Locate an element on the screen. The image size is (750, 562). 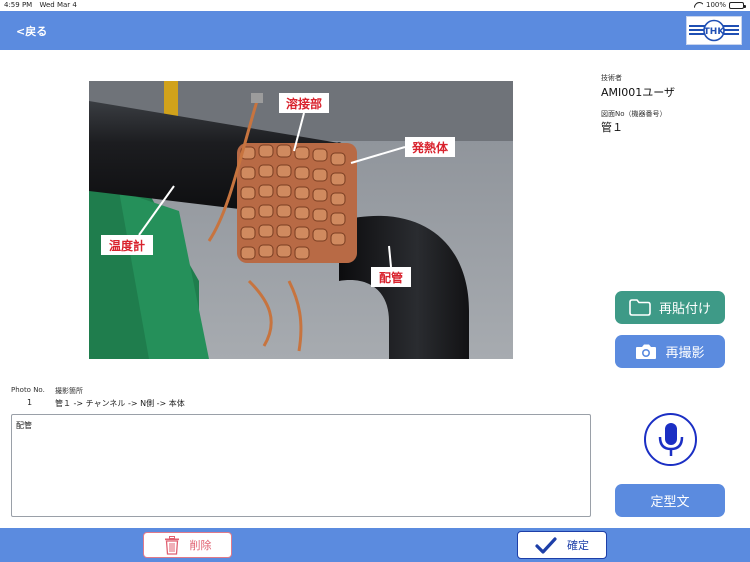
heater-coils is located at coordinates (297, 203).